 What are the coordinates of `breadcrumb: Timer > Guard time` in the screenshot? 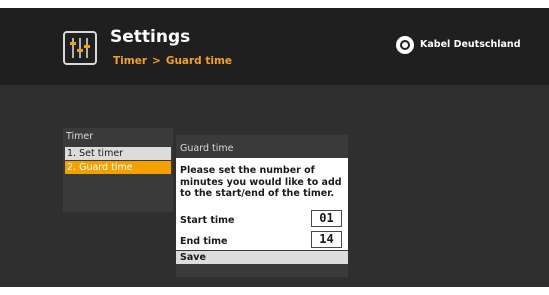 It's located at (172, 61).